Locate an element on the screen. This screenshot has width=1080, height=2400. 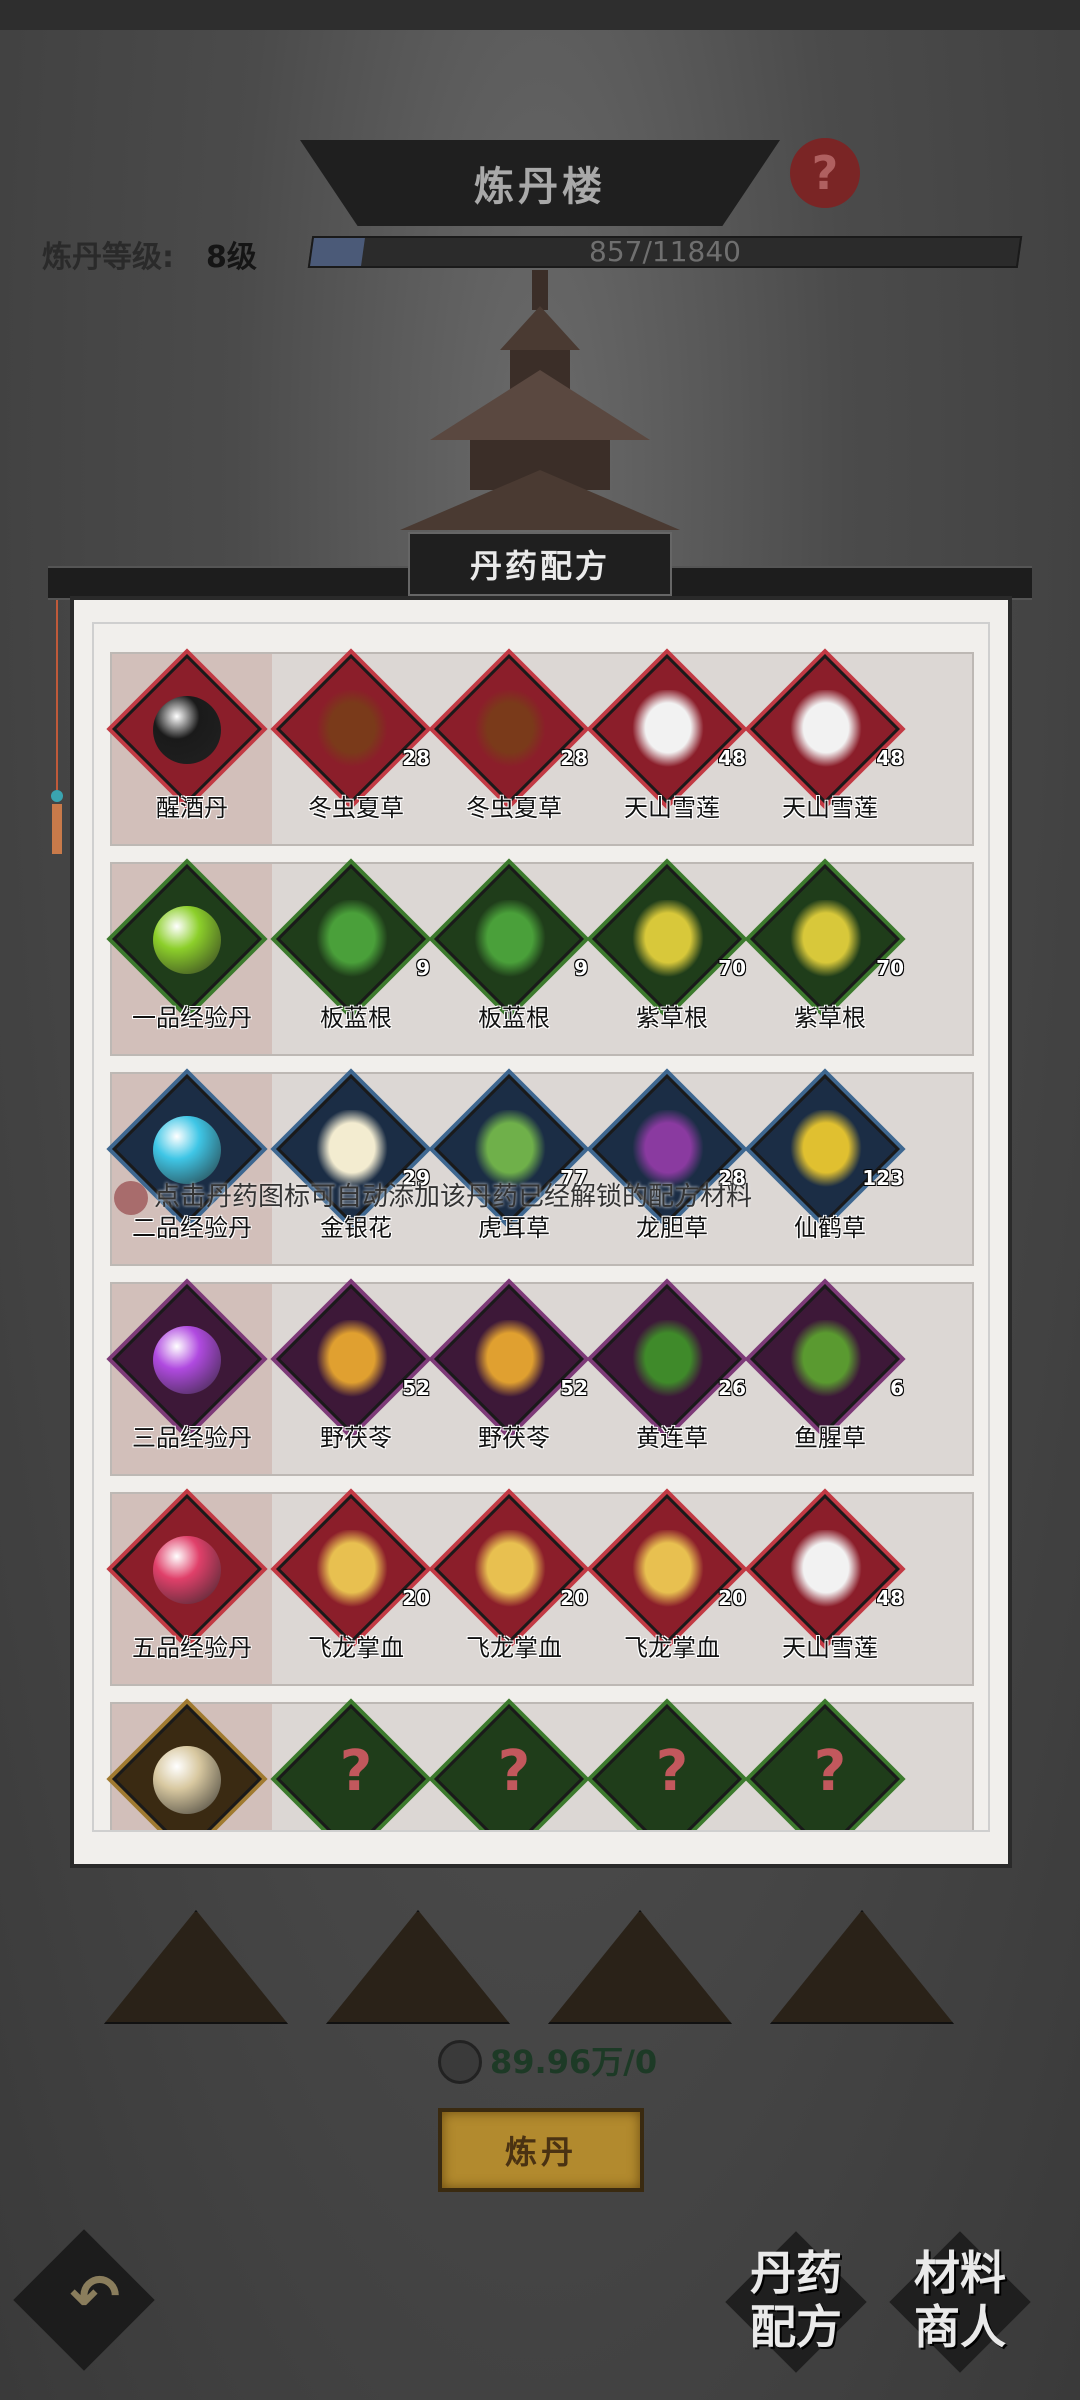
hint-icon is located at coordinates (131, 1197).